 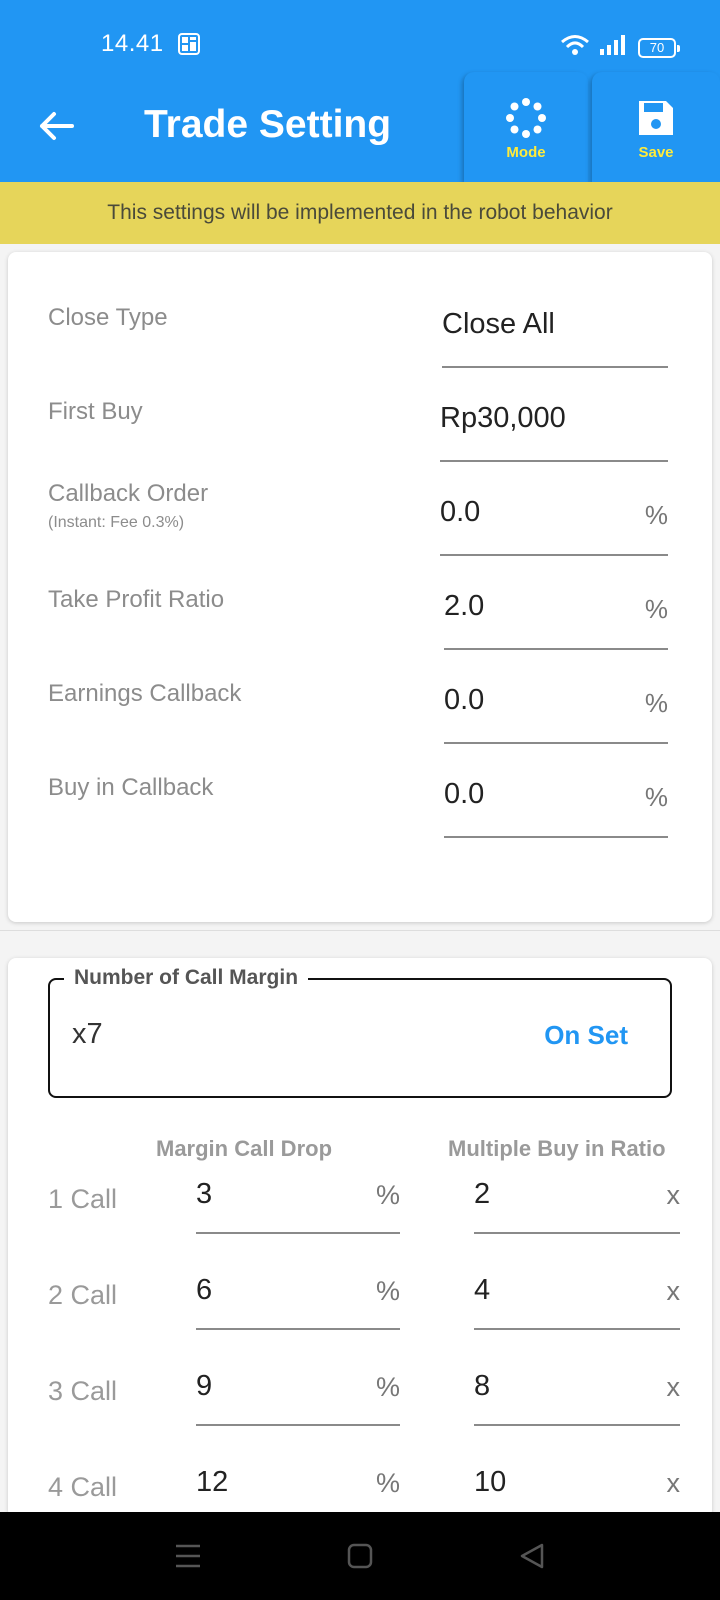 What do you see at coordinates (577, 1483) in the screenshot?
I see `buy-in-ratio-field: 10 x` at bounding box center [577, 1483].